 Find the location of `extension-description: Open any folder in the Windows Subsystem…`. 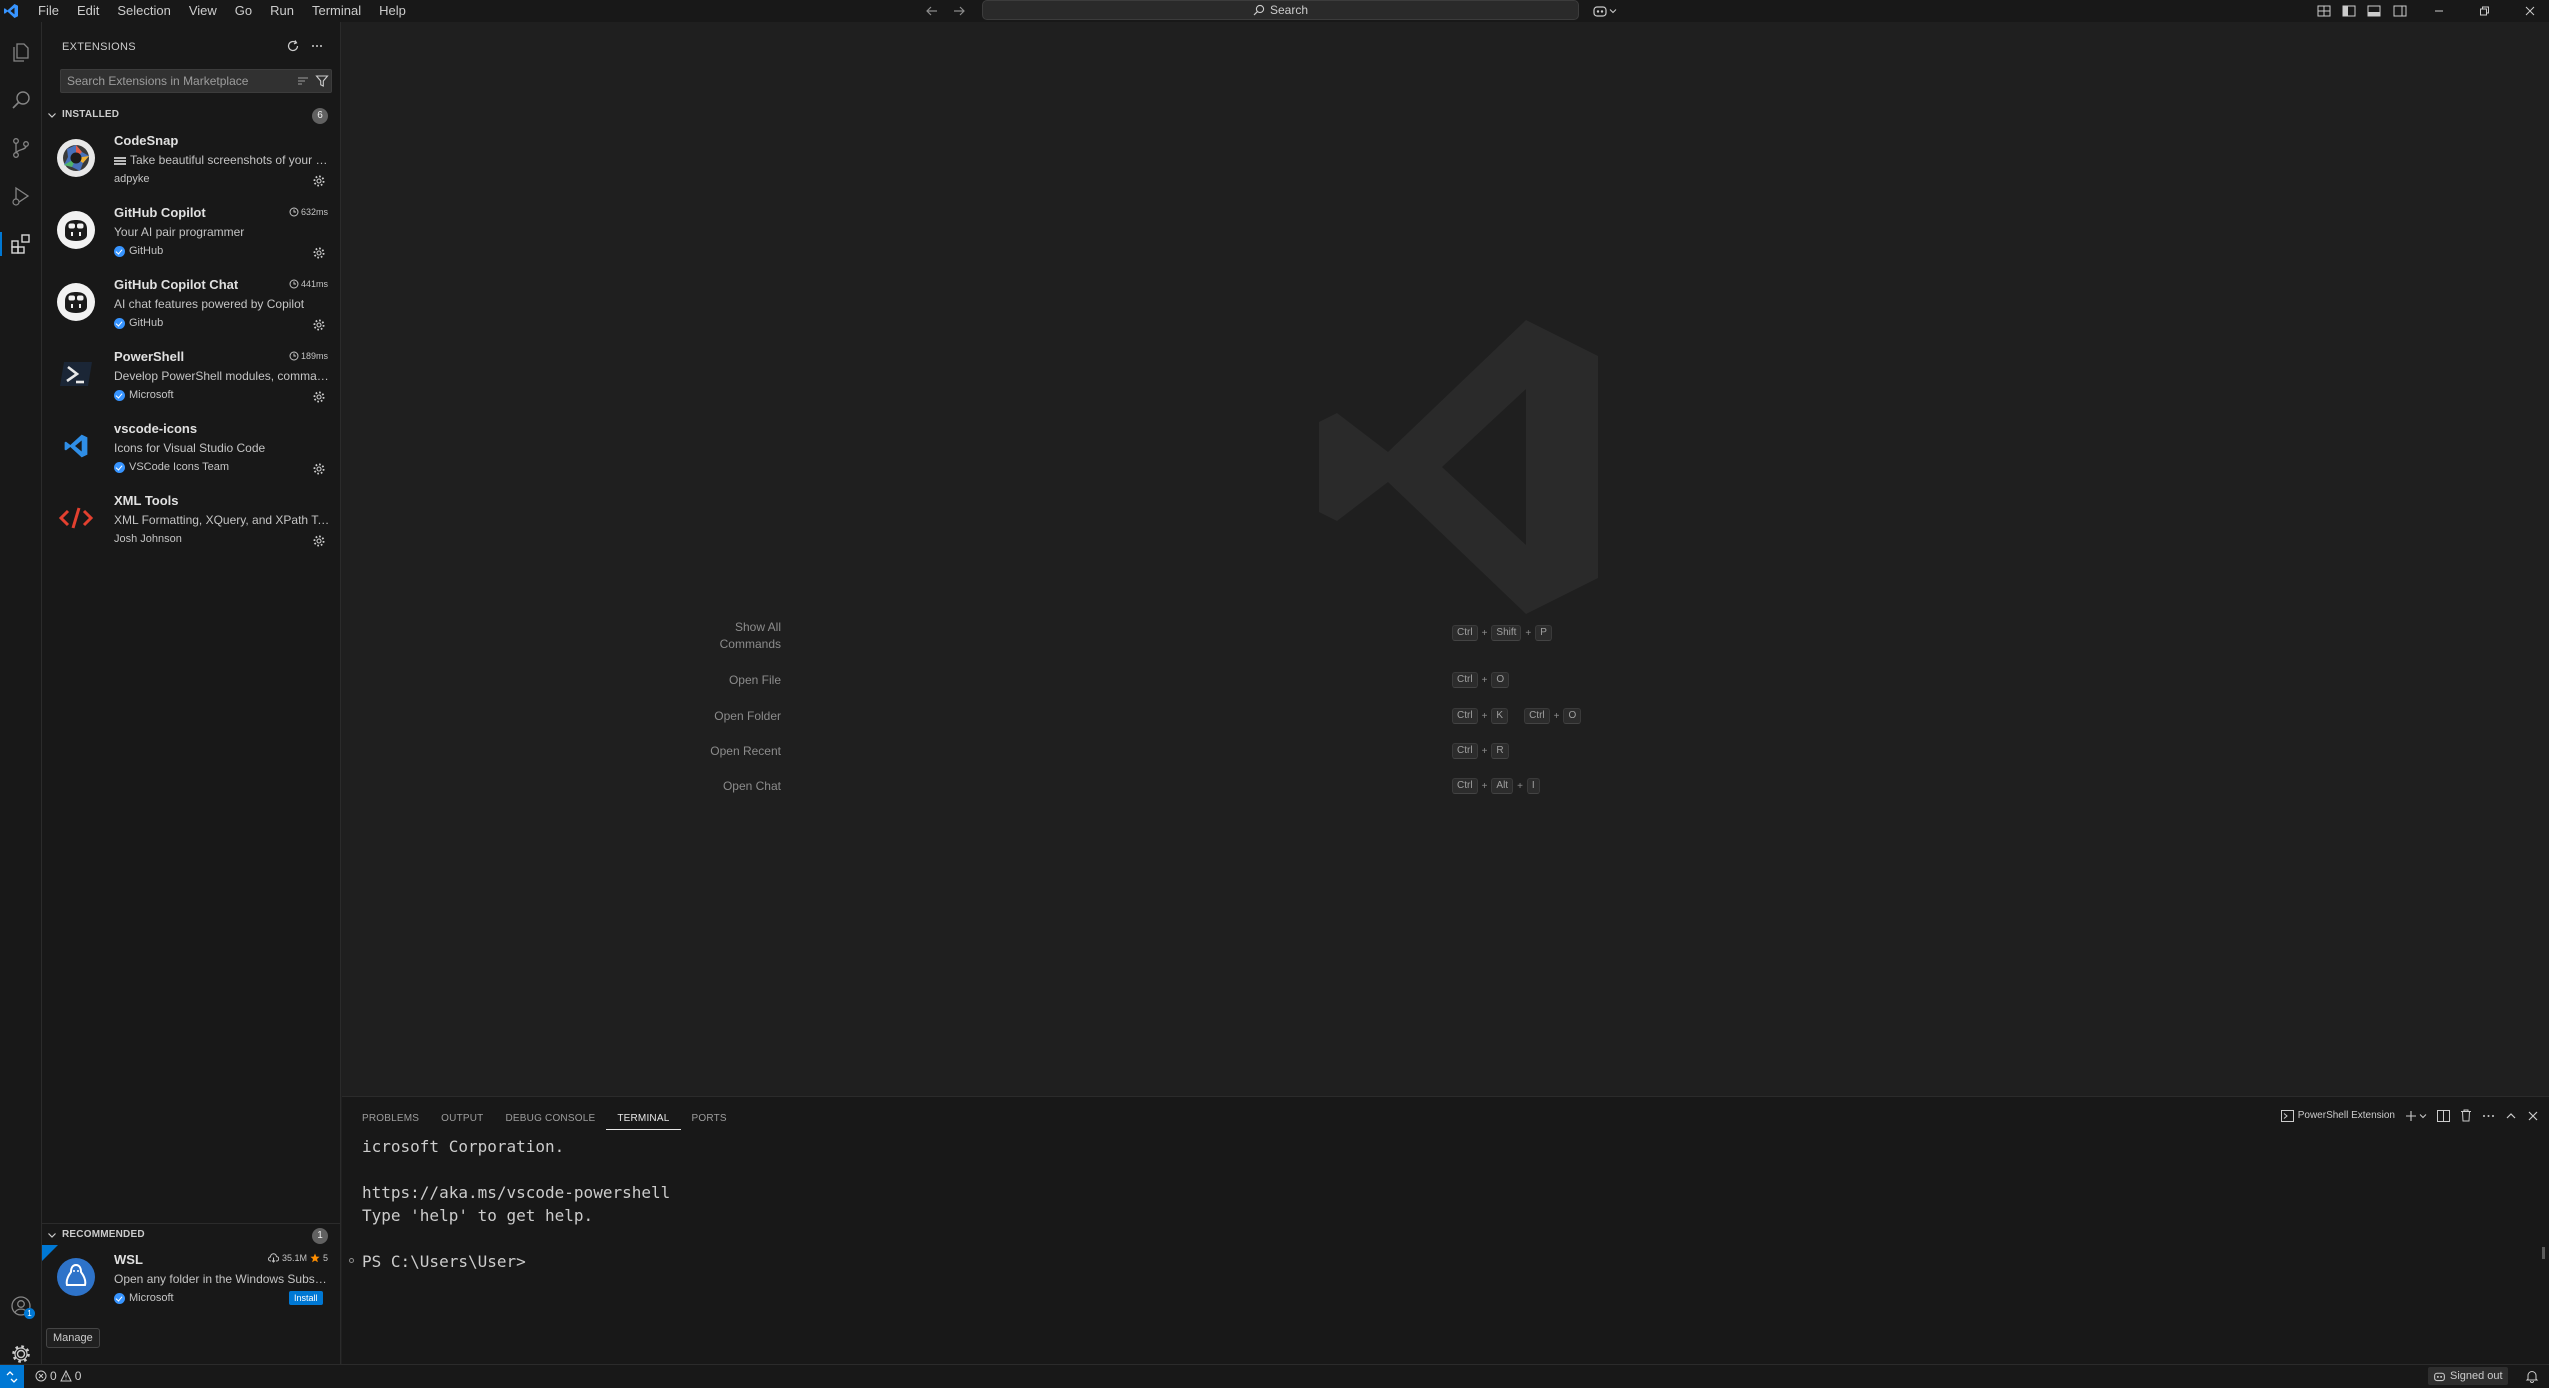

extension-description: Open any folder in the Windows Subsystem… is located at coordinates (223, 1279).